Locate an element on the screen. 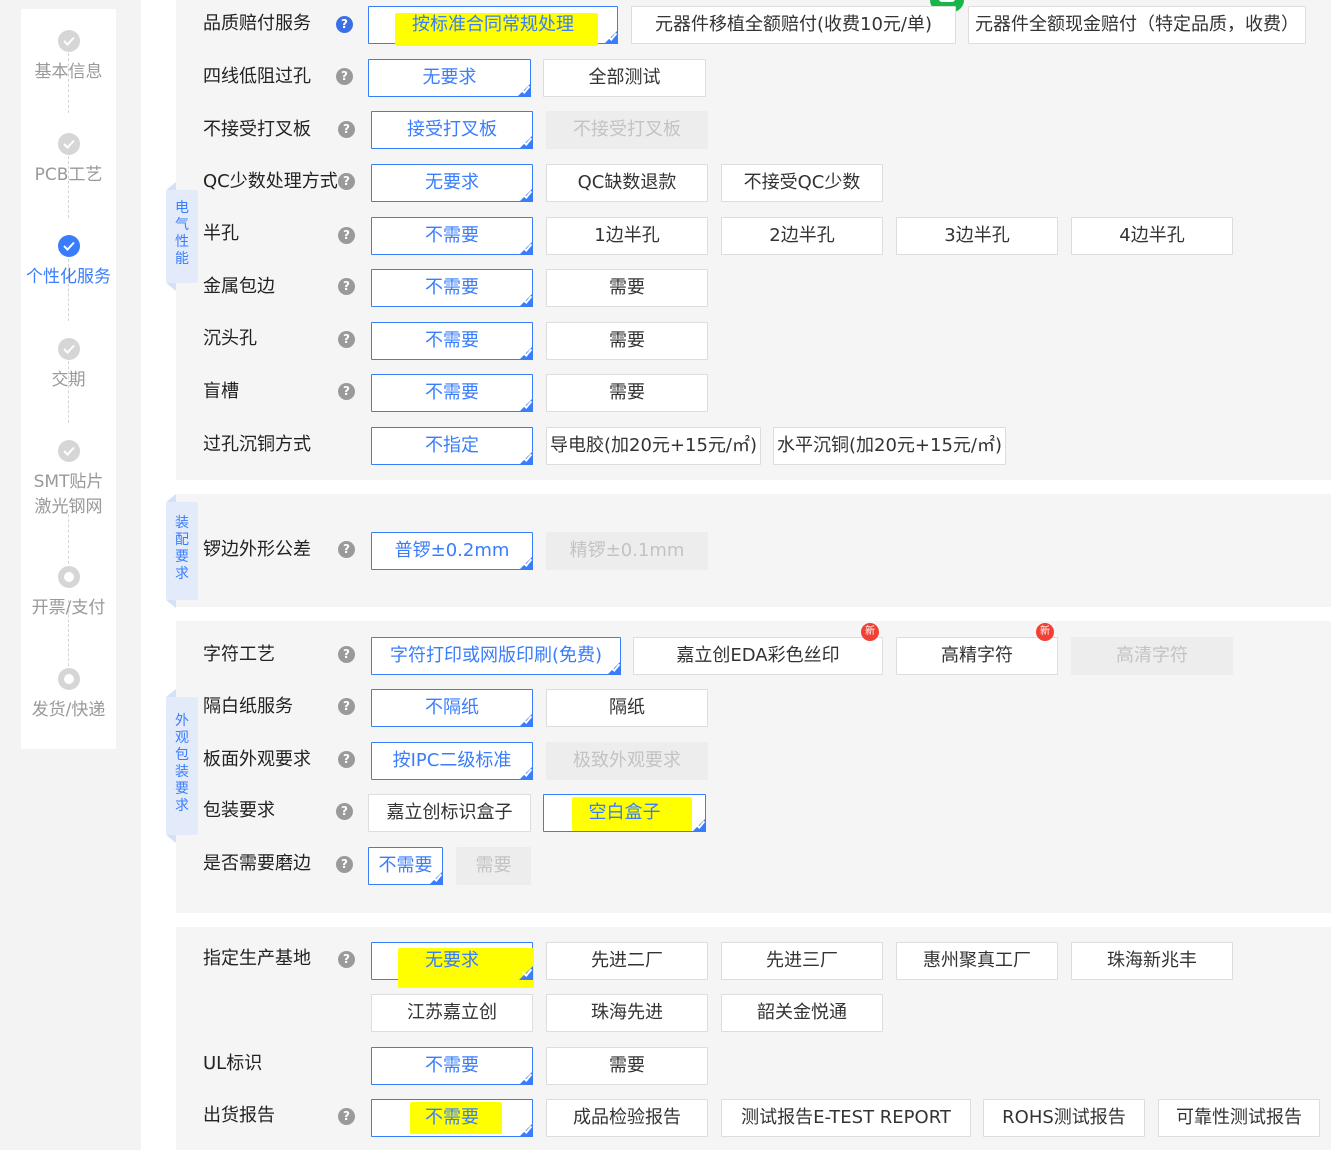 The width and height of the screenshot is (1331, 1150). option-button: 空白盒子 is located at coordinates (624, 813).